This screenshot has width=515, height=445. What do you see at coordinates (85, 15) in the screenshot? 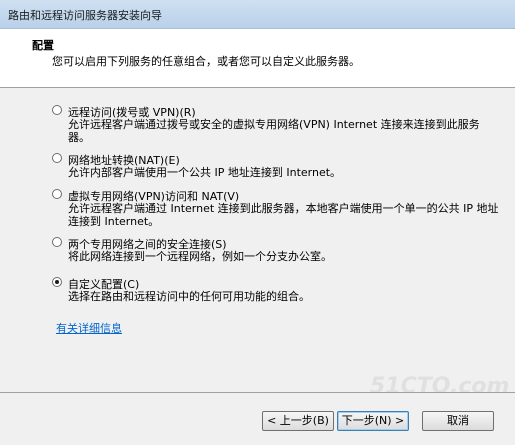
I see `window-title: 路由和远程访问服务器安装向导` at bounding box center [85, 15].